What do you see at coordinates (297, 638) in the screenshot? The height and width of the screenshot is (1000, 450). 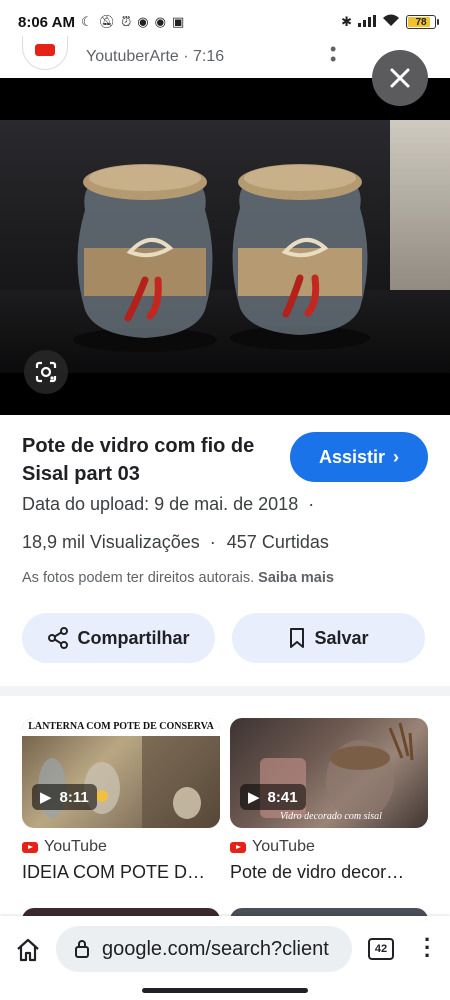 I see `bookmark-icon` at bounding box center [297, 638].